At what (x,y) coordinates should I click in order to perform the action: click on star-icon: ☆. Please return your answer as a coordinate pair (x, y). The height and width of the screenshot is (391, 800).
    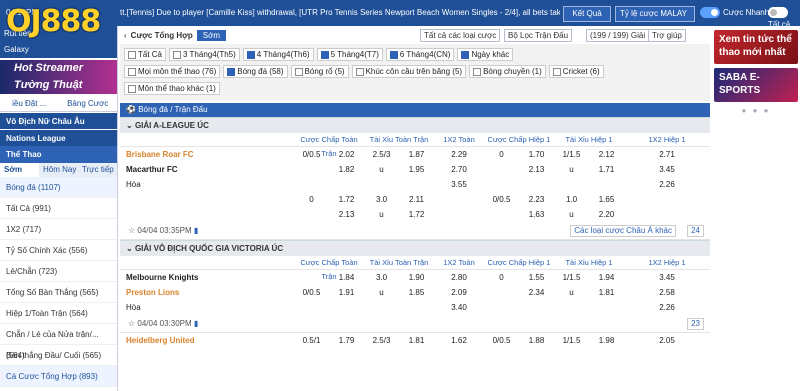
    Looking at the image, I should click on (132, 323).